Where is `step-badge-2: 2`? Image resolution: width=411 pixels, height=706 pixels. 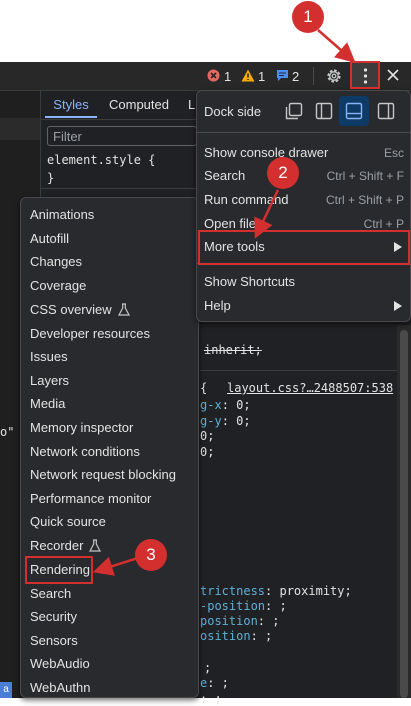
step-badge-2: 2 is located at coordinates (283, 173).